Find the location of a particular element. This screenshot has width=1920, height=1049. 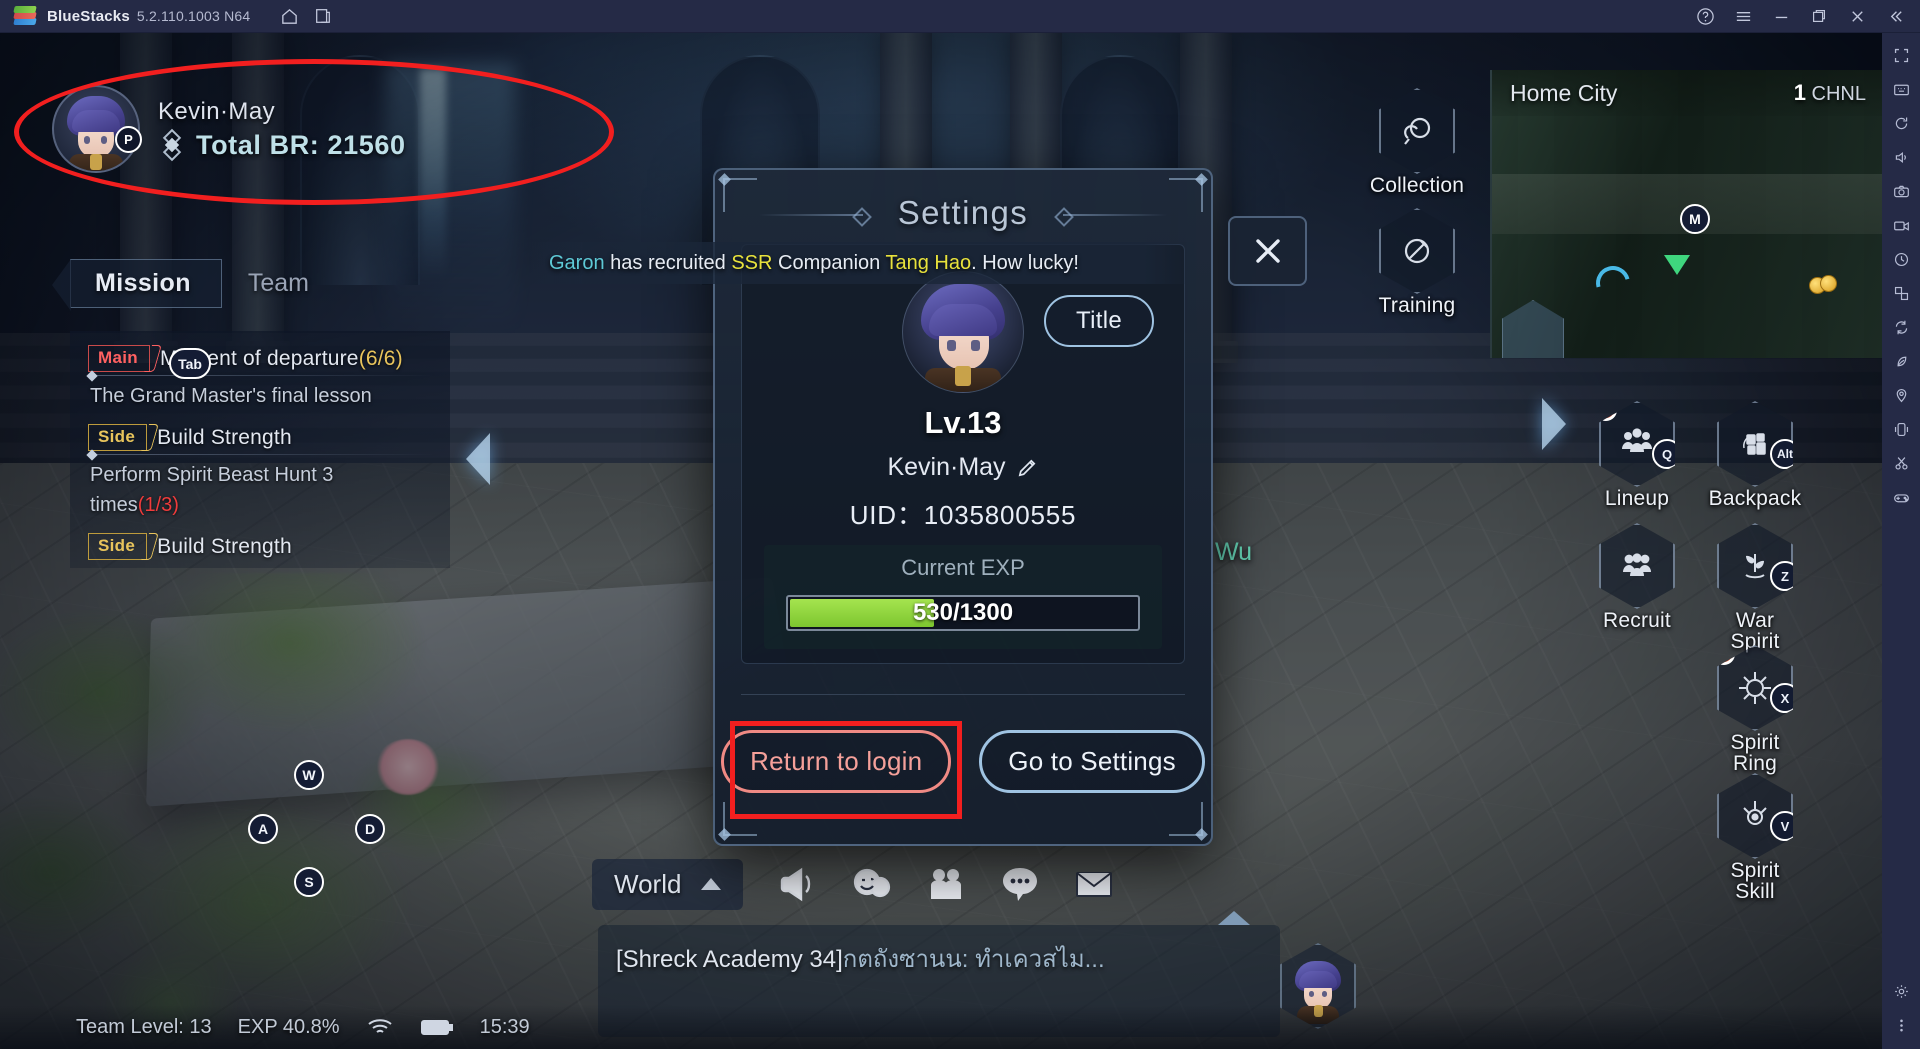

avatar-portrait is located at coordinates (963, 337).